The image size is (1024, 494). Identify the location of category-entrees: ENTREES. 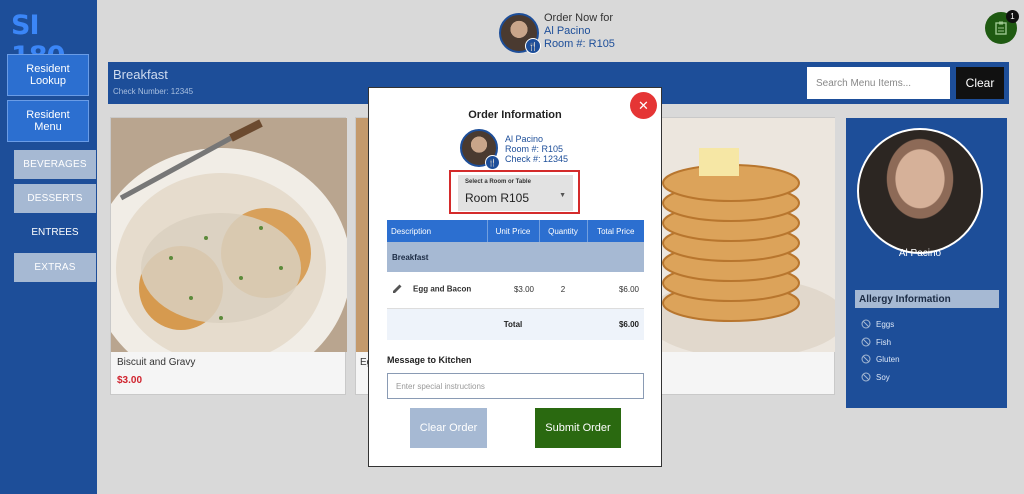
(55, 232).